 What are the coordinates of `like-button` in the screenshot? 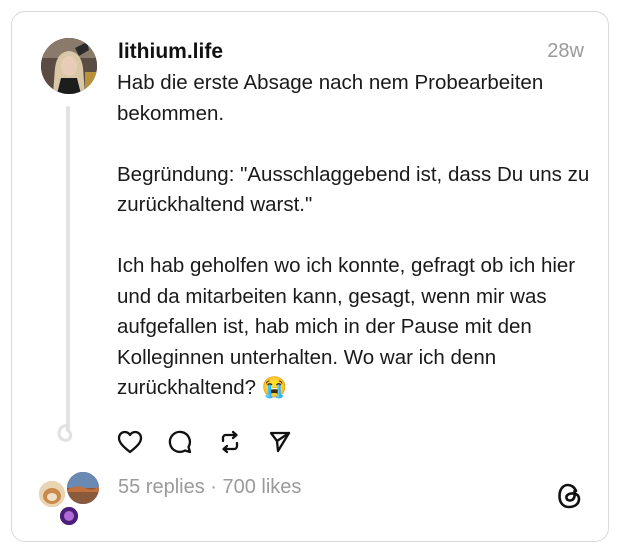 It's located at (130, 442).